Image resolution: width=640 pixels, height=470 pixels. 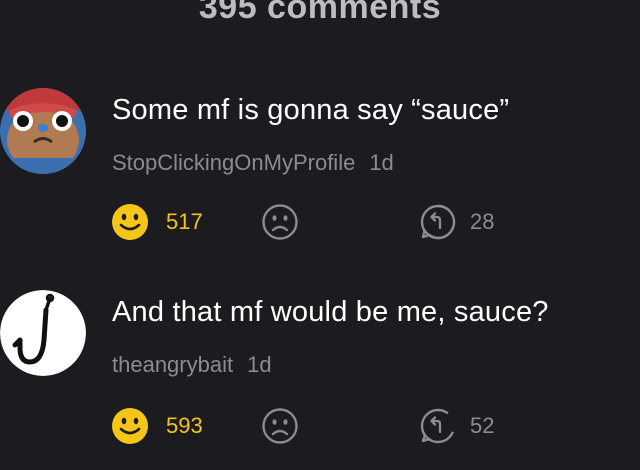 I want to click on comments-count-title: 395 comments, so click(x=320, y=13).